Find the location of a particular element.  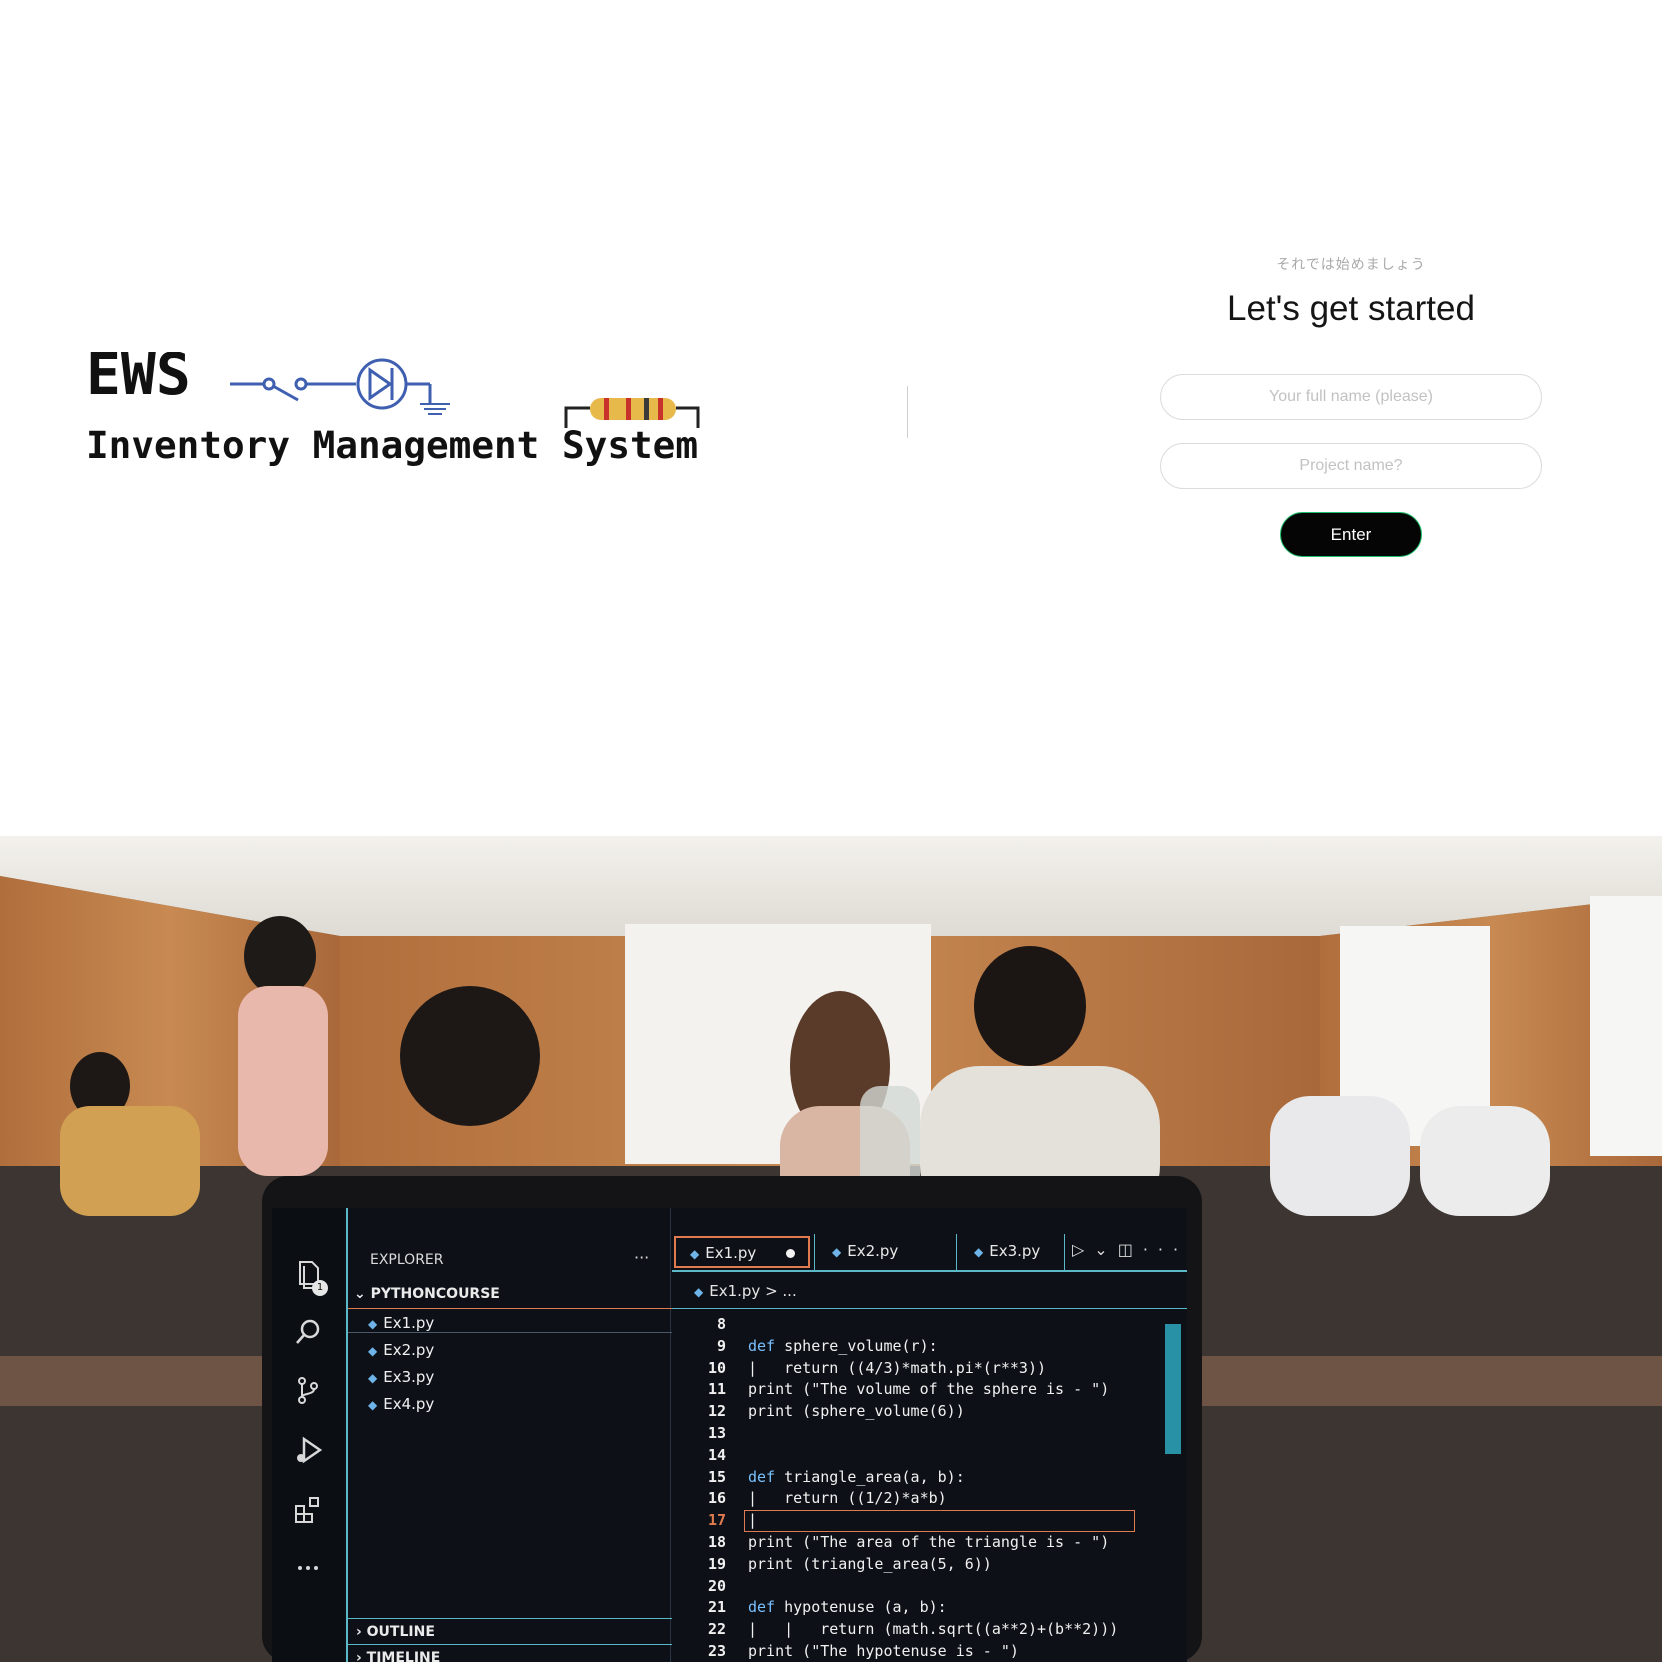

file-ex2: ◆ Ex2.py is located at coordinates (401, 1350).